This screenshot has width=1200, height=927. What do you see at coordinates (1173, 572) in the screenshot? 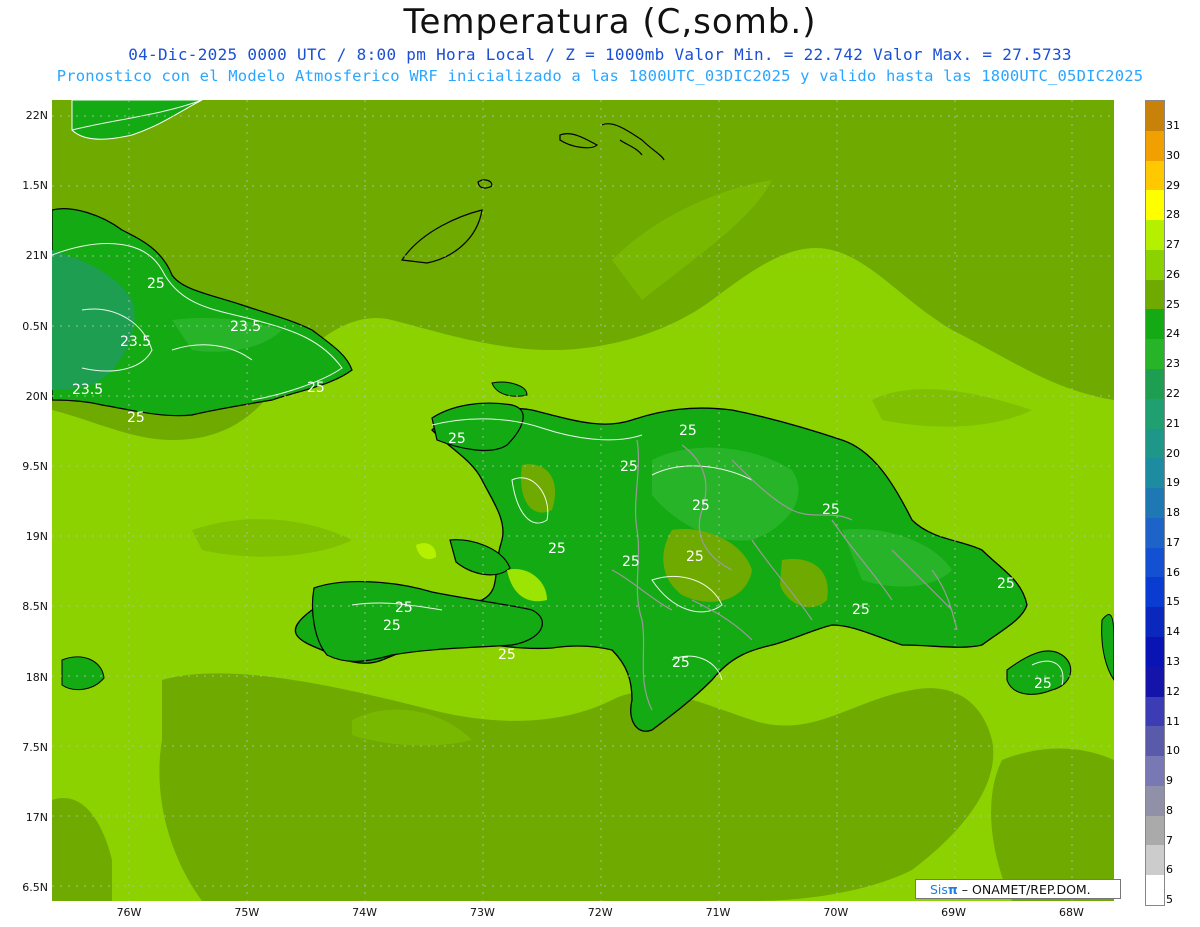
I see `legend-level-label: 16` at bounding box center [1173, 572].